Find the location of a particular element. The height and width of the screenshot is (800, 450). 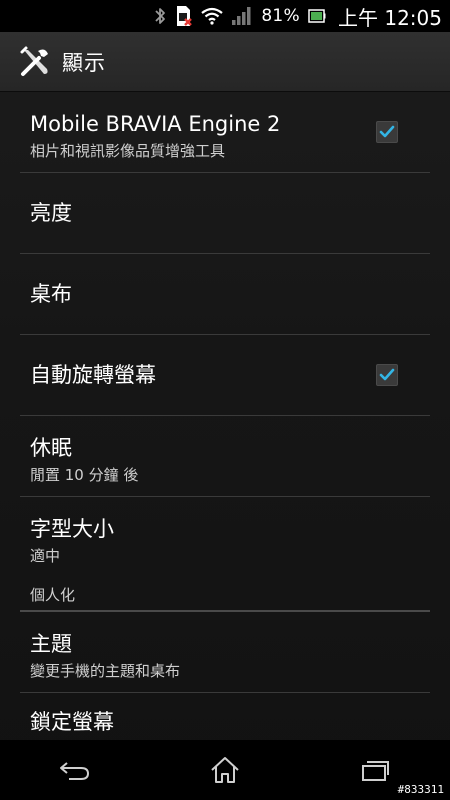

status-clock: 上午 12:05 is located at coordinates (390, 17).